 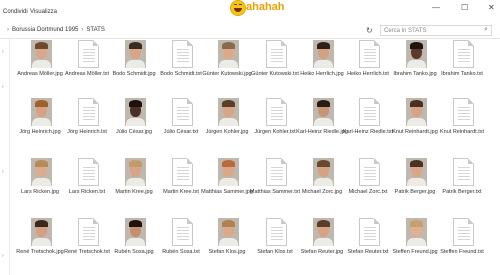 I want to click on file-name: Ibrahim Tanko.txt, so click(x=462, y=74).